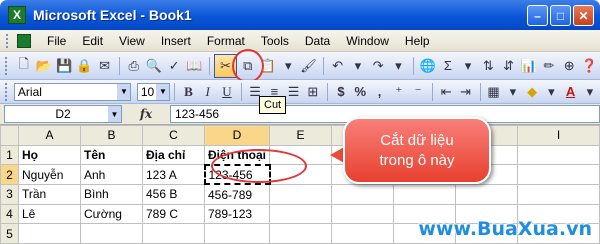 The height and width of the screenshot is (244, 600). What do you see at coordinates (208, 92) in the screenshot?
I see `italic-button: I` at bounding box center [208, 92].